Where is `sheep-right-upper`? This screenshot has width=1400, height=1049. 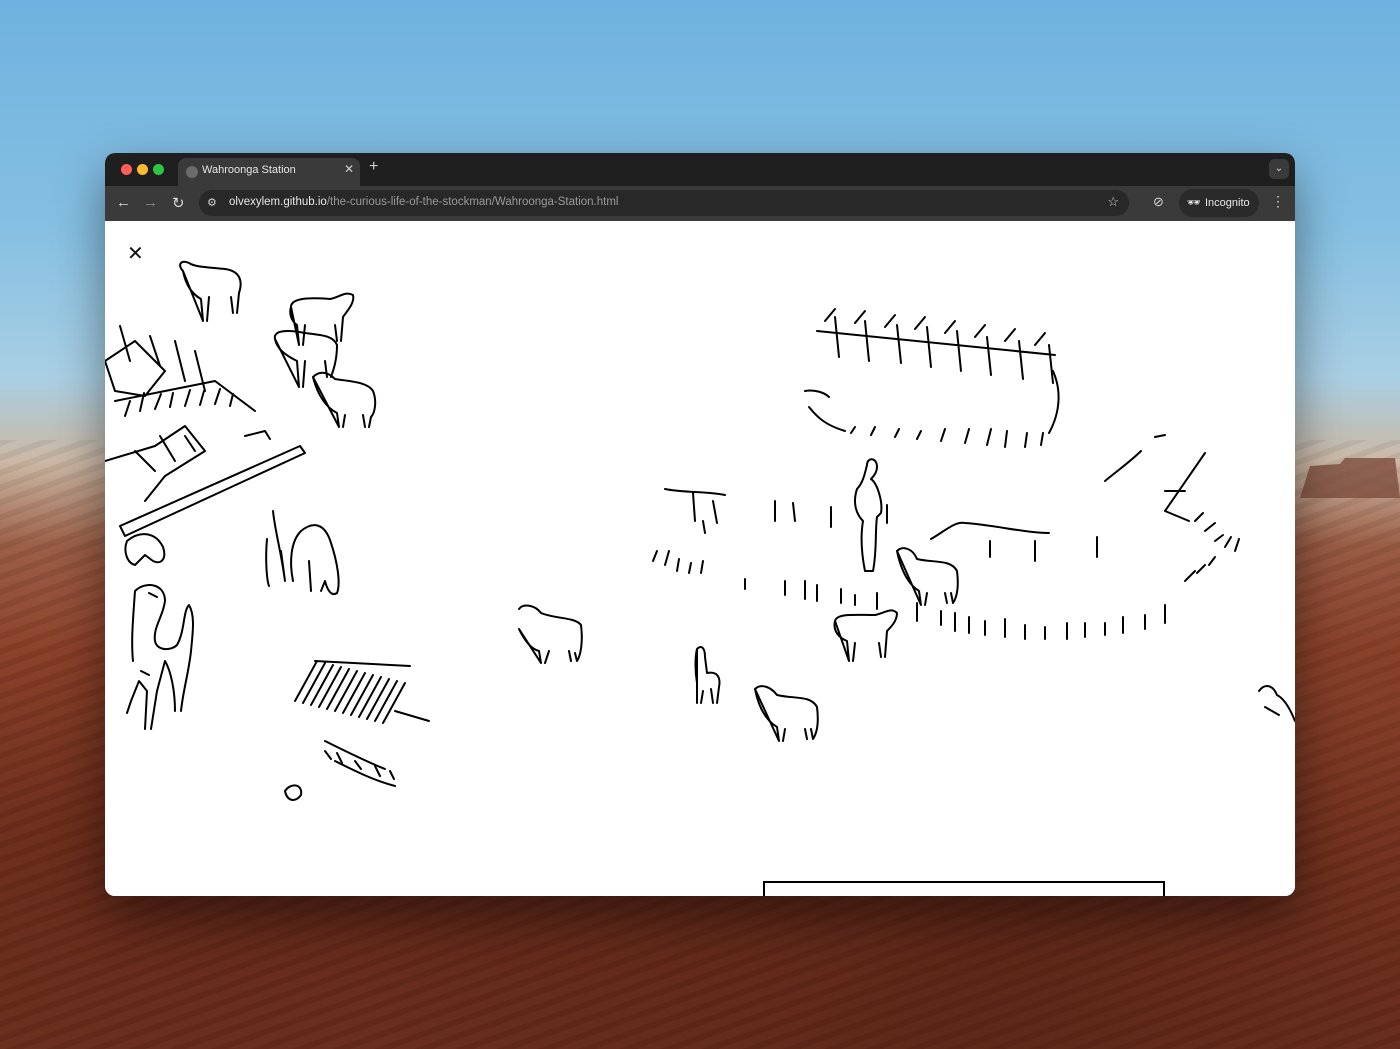 sheep-right-upper is located at coordinates (927, 576).